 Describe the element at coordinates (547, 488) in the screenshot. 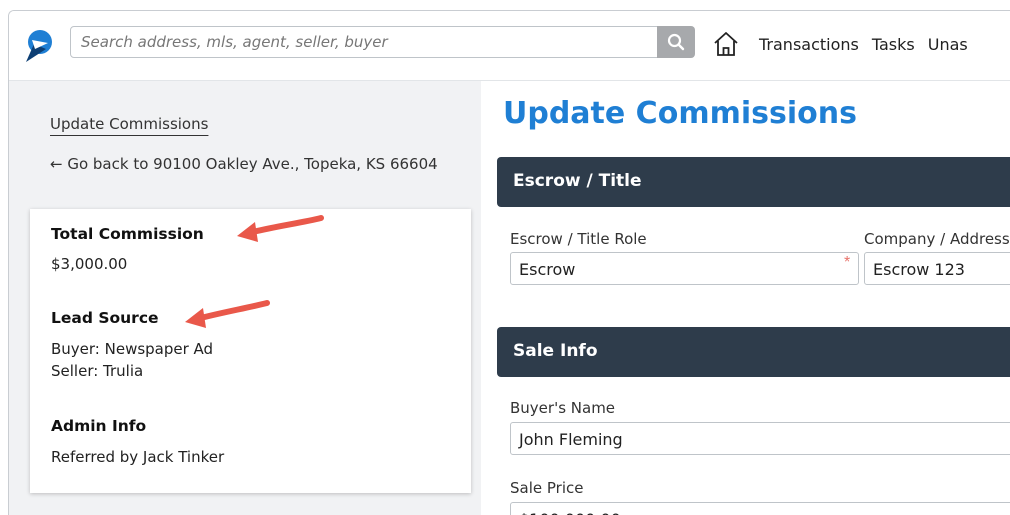

I see `sale-price-label: Sale Price` at that location.